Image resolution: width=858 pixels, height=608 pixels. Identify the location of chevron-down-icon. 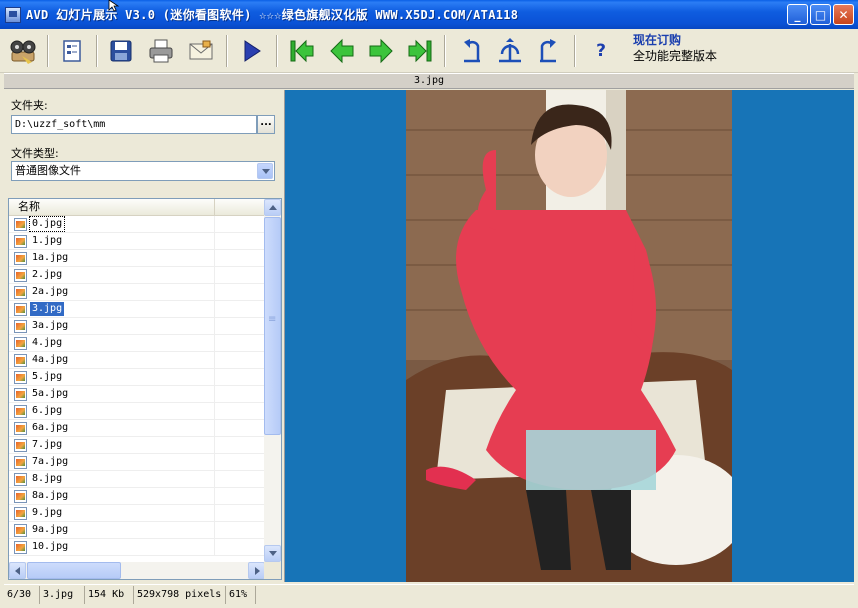
(265, 171).